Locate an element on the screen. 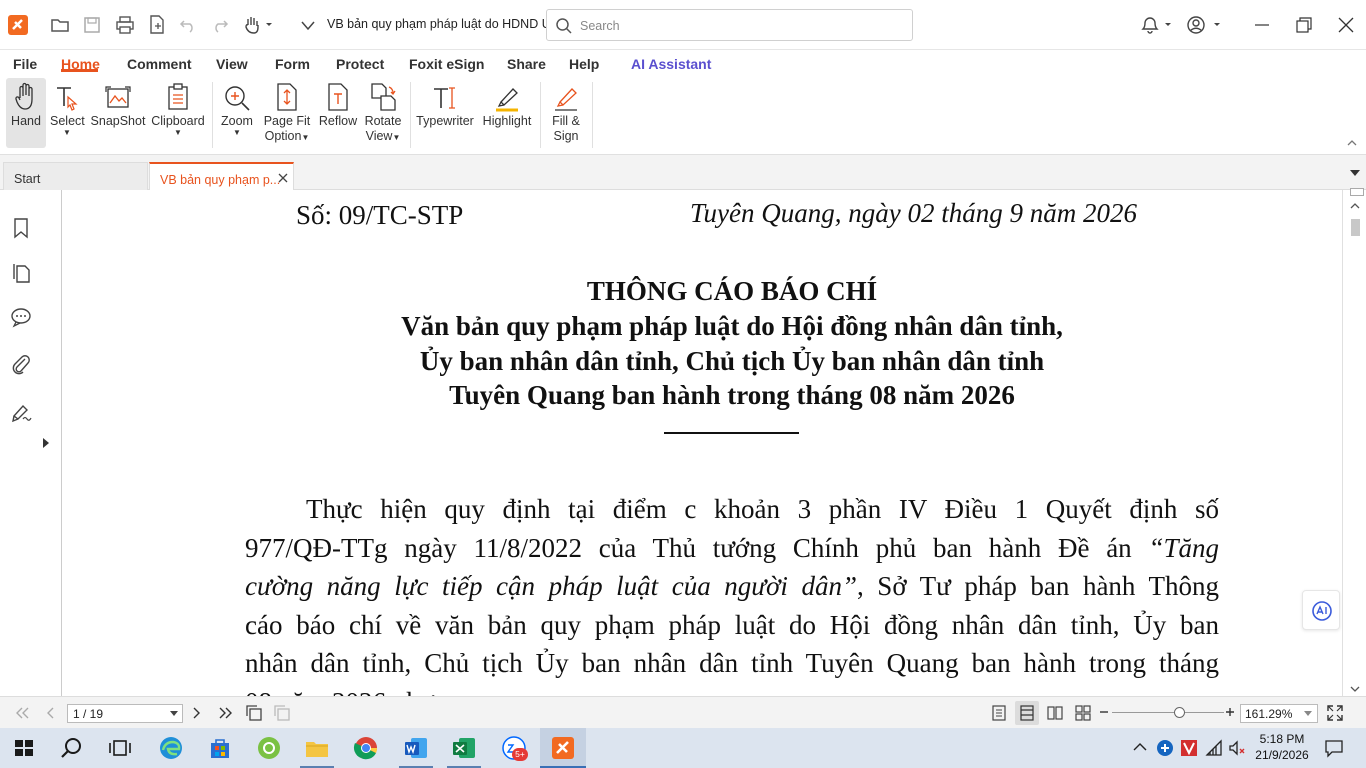 Image resolution: width=1366 pixels, height=768 pixels. first-page-icon is located at coordinates (22, 713).